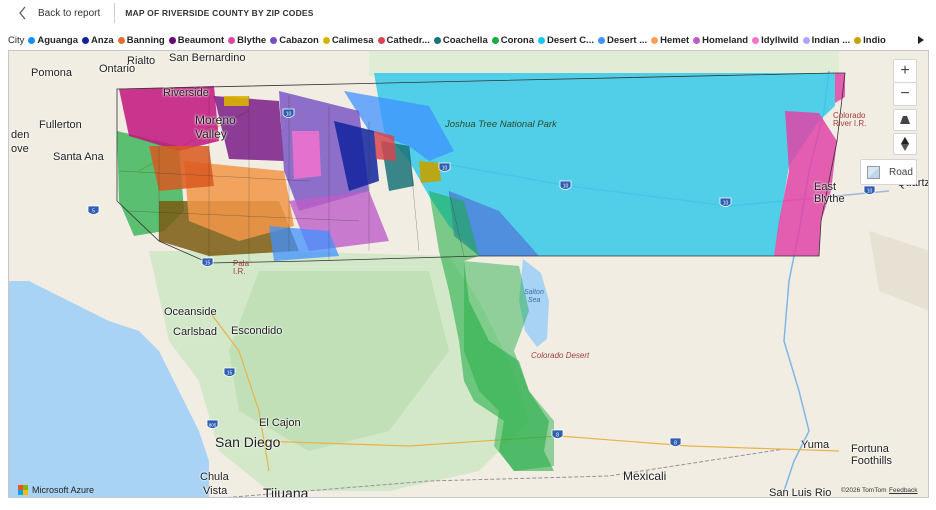 This screenshot has height=510, width=936. I want to click on legend-item: Aguanga, so click(53, 40).